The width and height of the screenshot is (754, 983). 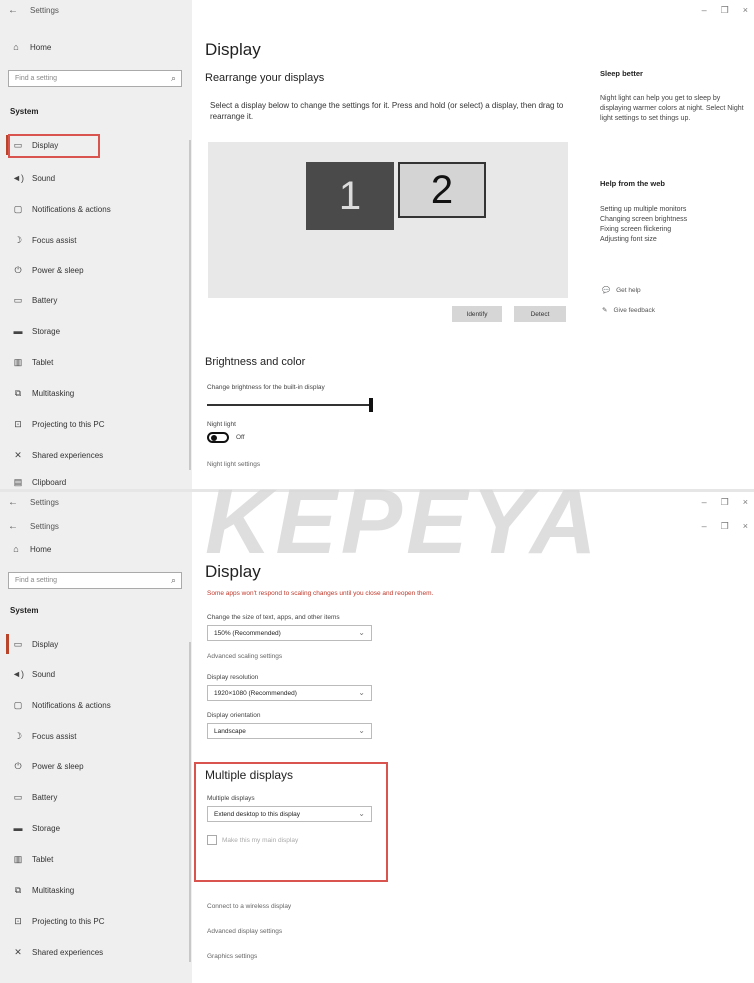 I want to click on resolution-dropdown: 1920×1080 (Recommended) ⌄, so click(x=289, y=693).